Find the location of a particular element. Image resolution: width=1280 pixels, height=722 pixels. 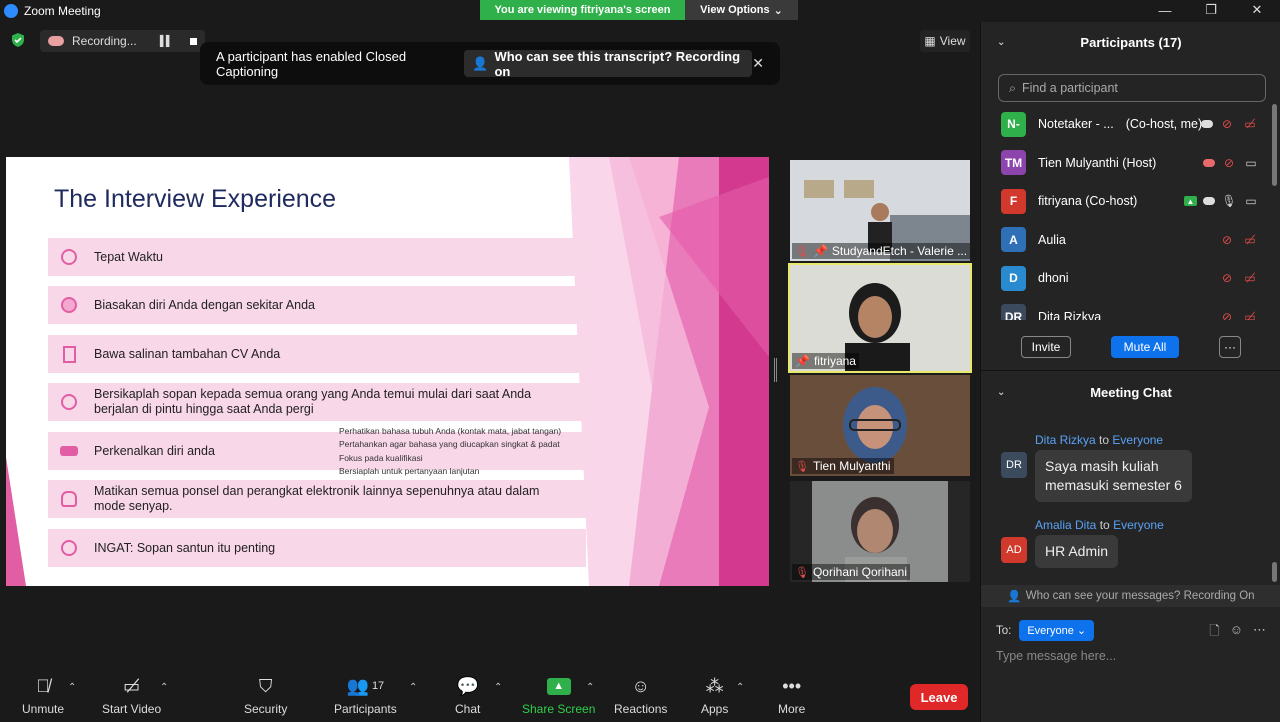

mic-muted-icon: 🎙 is located at coordinates (802, 466).